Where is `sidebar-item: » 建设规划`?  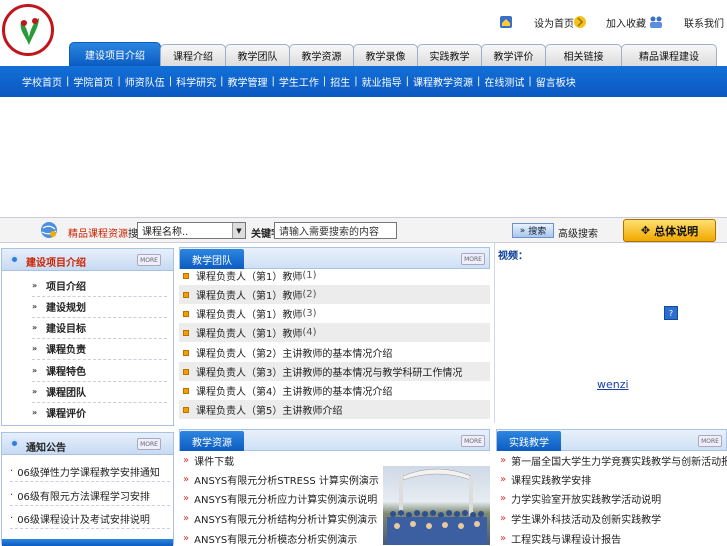 sidebar-item: » 建设规划 is located at coordinates (99, 307).